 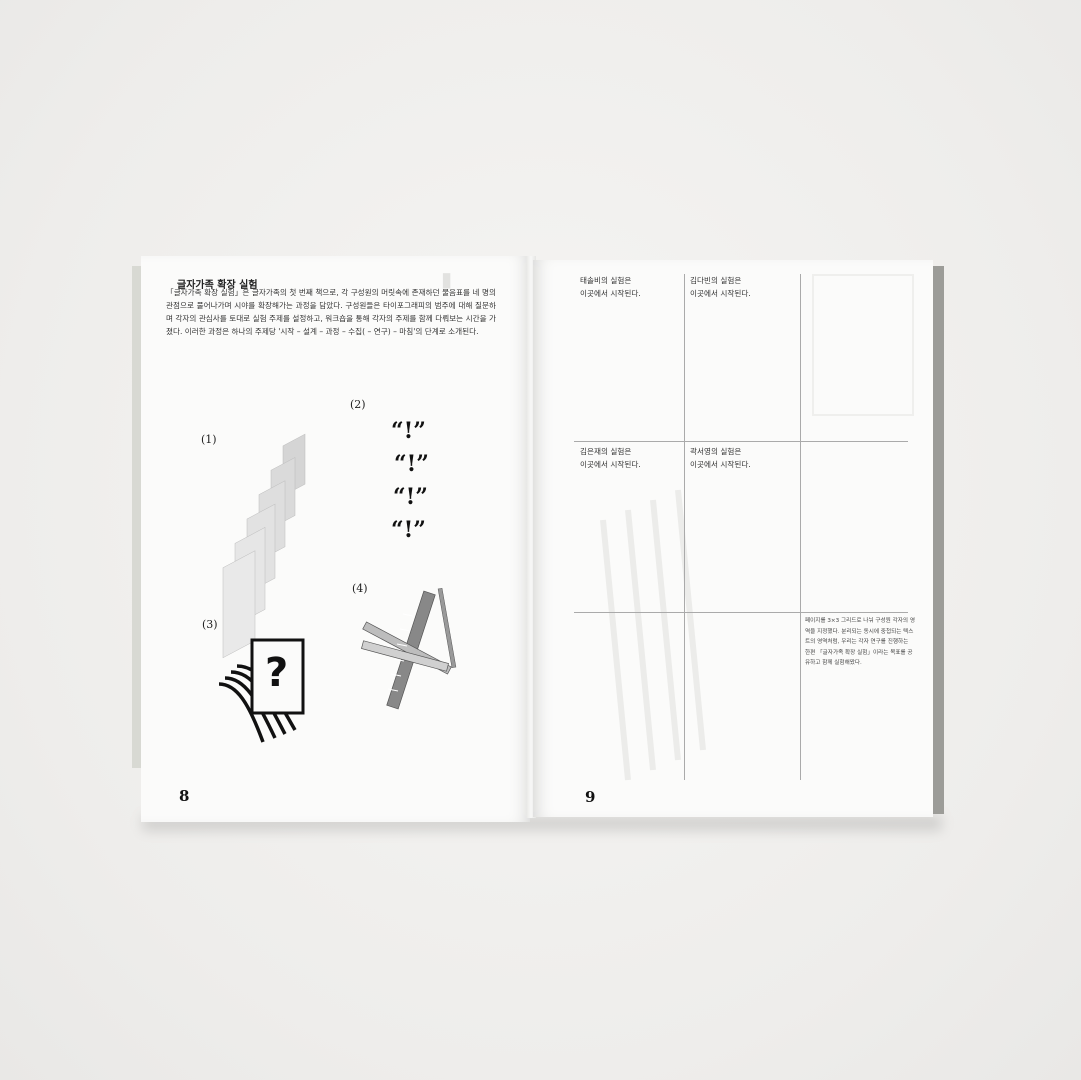 What do you see at coordinates (610, 458) in the screenshot?
I see `grid-cell-text: 김은재의 실험은 이곳에서 시작된다.` at bounding box center [610, 458].